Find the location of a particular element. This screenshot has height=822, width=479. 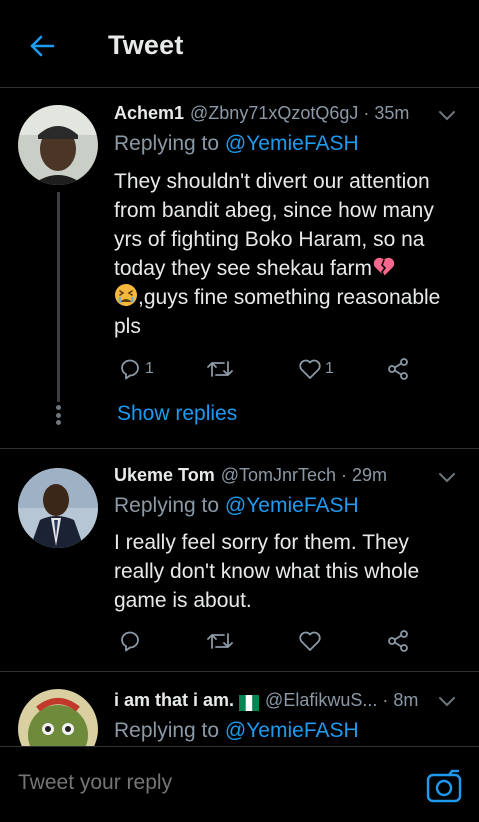

tweet-line: pls is located at coordinates (127, 326).